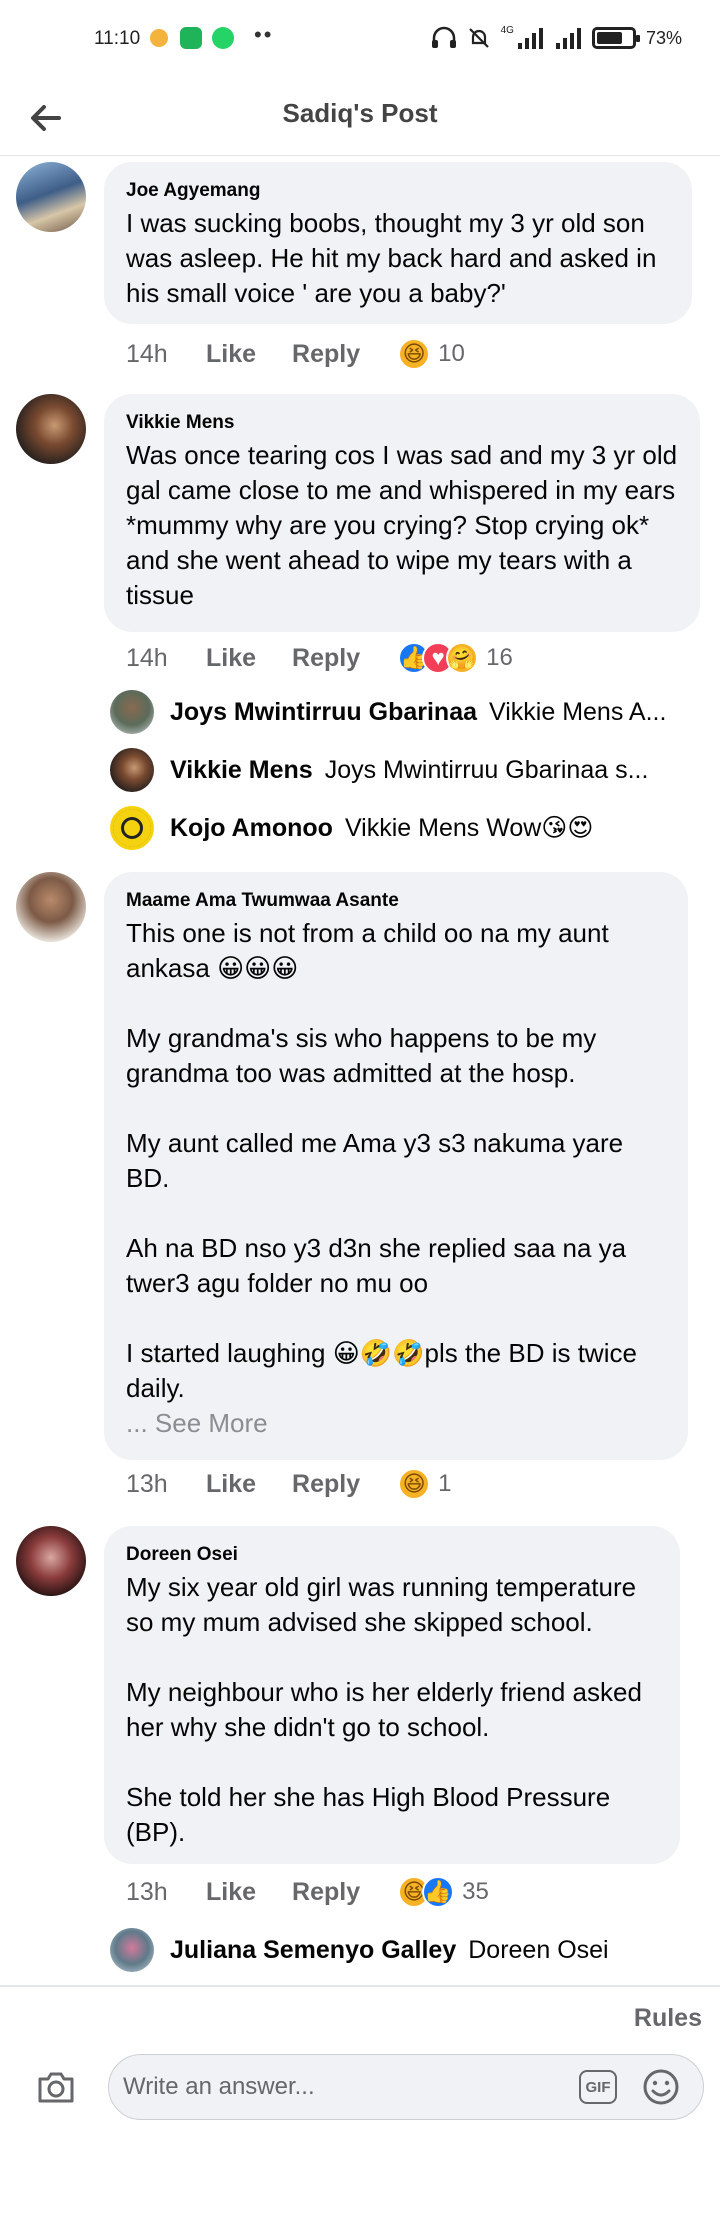 The height and width of the screenshot is (2216, 720). I want to click on mute-bell-icon, so click(478, 38).